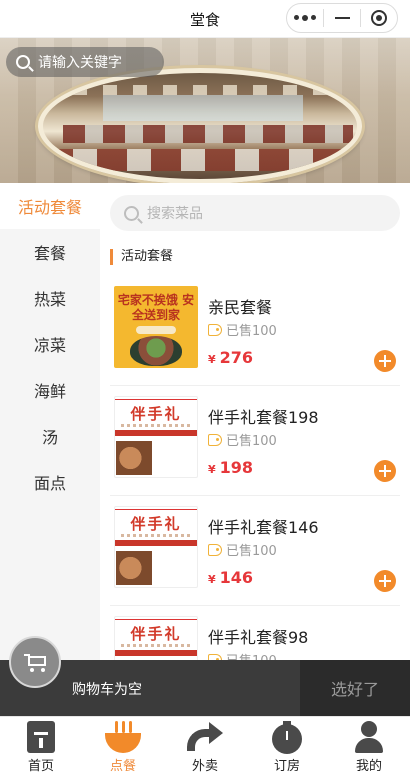 This screenshot has height=779, width=410. I want to click on sidebar-category-item: 汤, so click(50, 436).